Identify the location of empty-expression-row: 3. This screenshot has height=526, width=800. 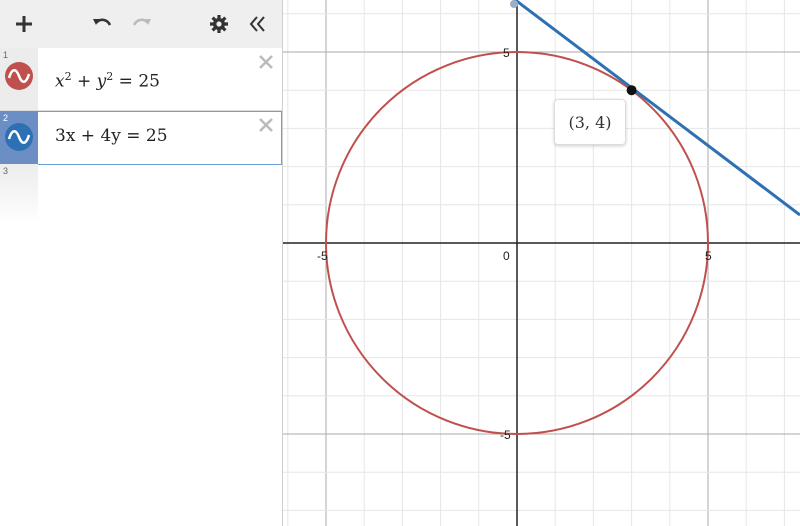
(19, 194).